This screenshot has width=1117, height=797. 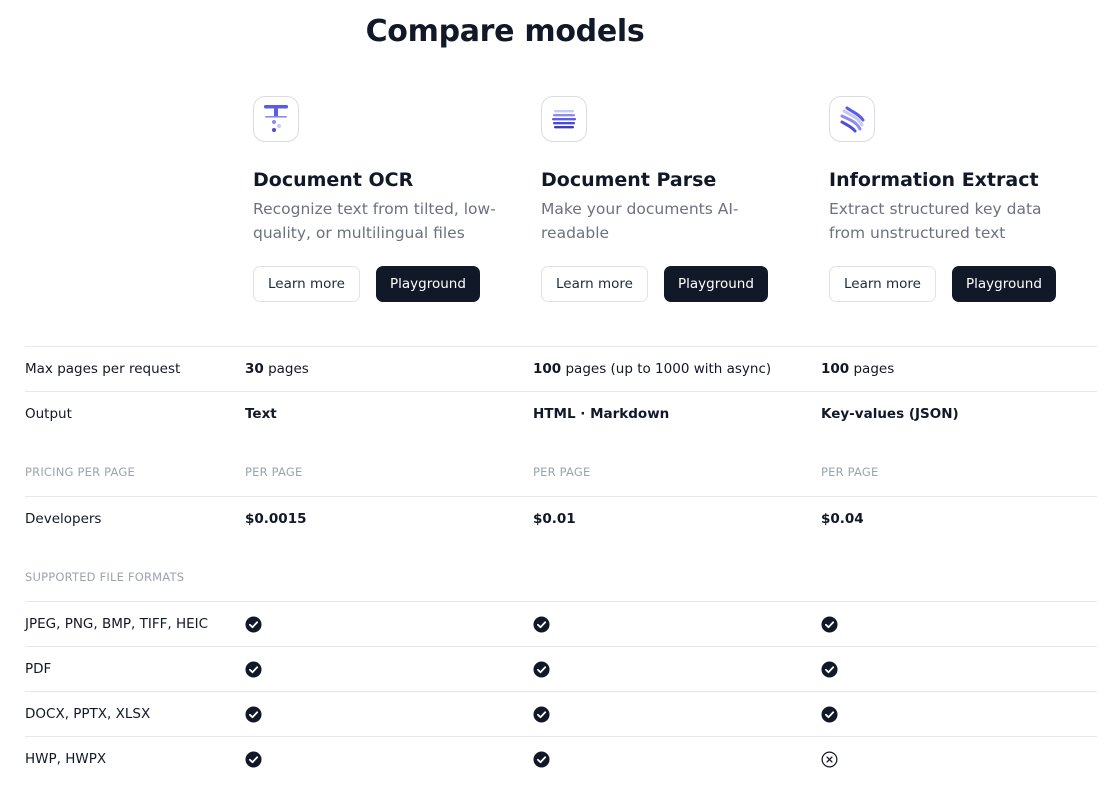 What do you see at coordinates (601, 414) in the screenshot?
I see `output-value: HTML · Markdown` at bounding box center [601, 414].